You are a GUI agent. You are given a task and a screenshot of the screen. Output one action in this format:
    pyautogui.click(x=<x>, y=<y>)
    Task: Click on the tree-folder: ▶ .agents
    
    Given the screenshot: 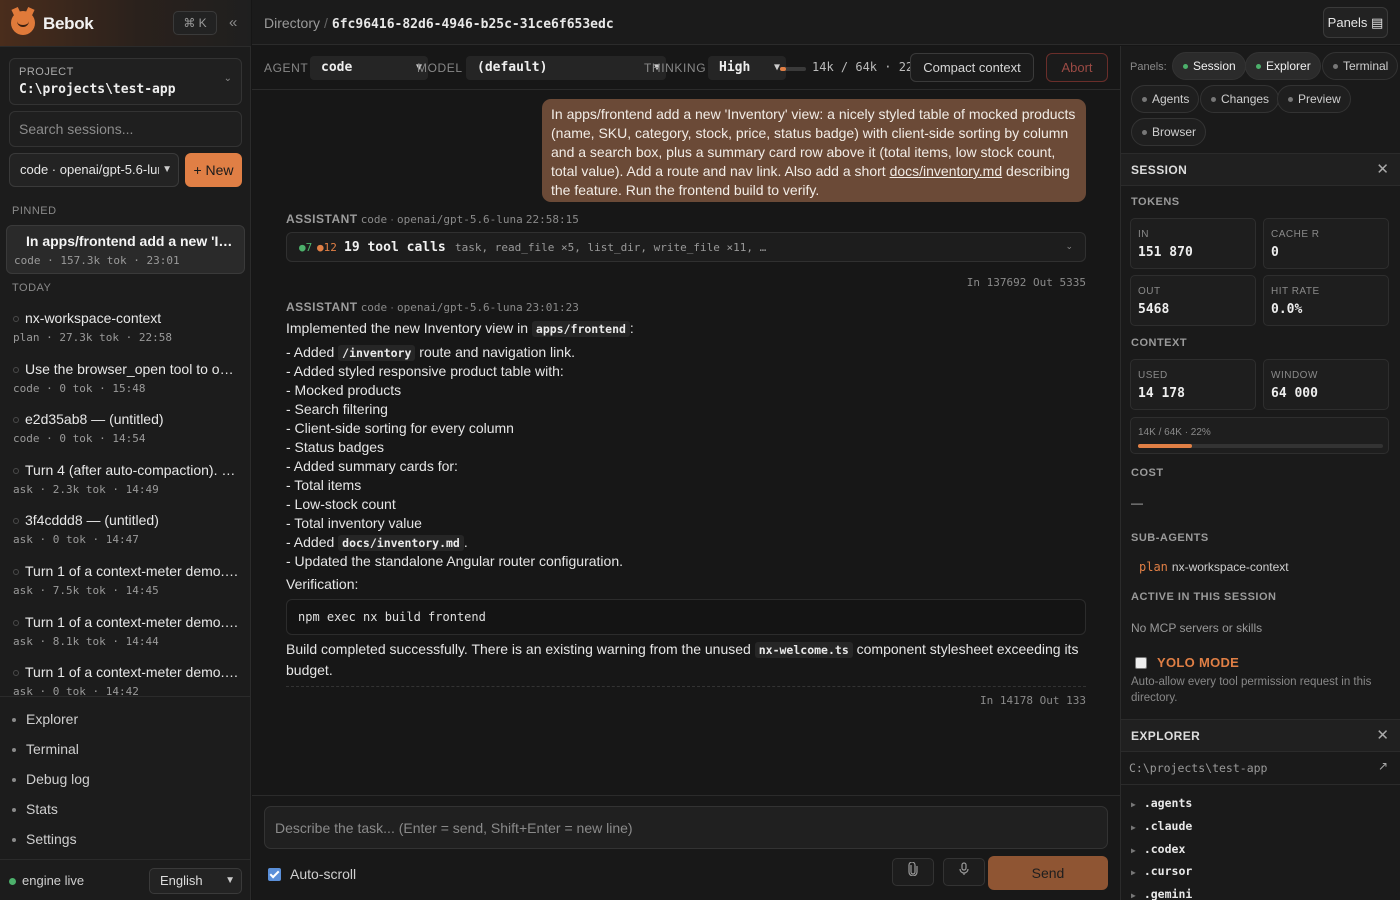 What is the action you would take?
    pyautogui.click(x=1161, y=803)
    